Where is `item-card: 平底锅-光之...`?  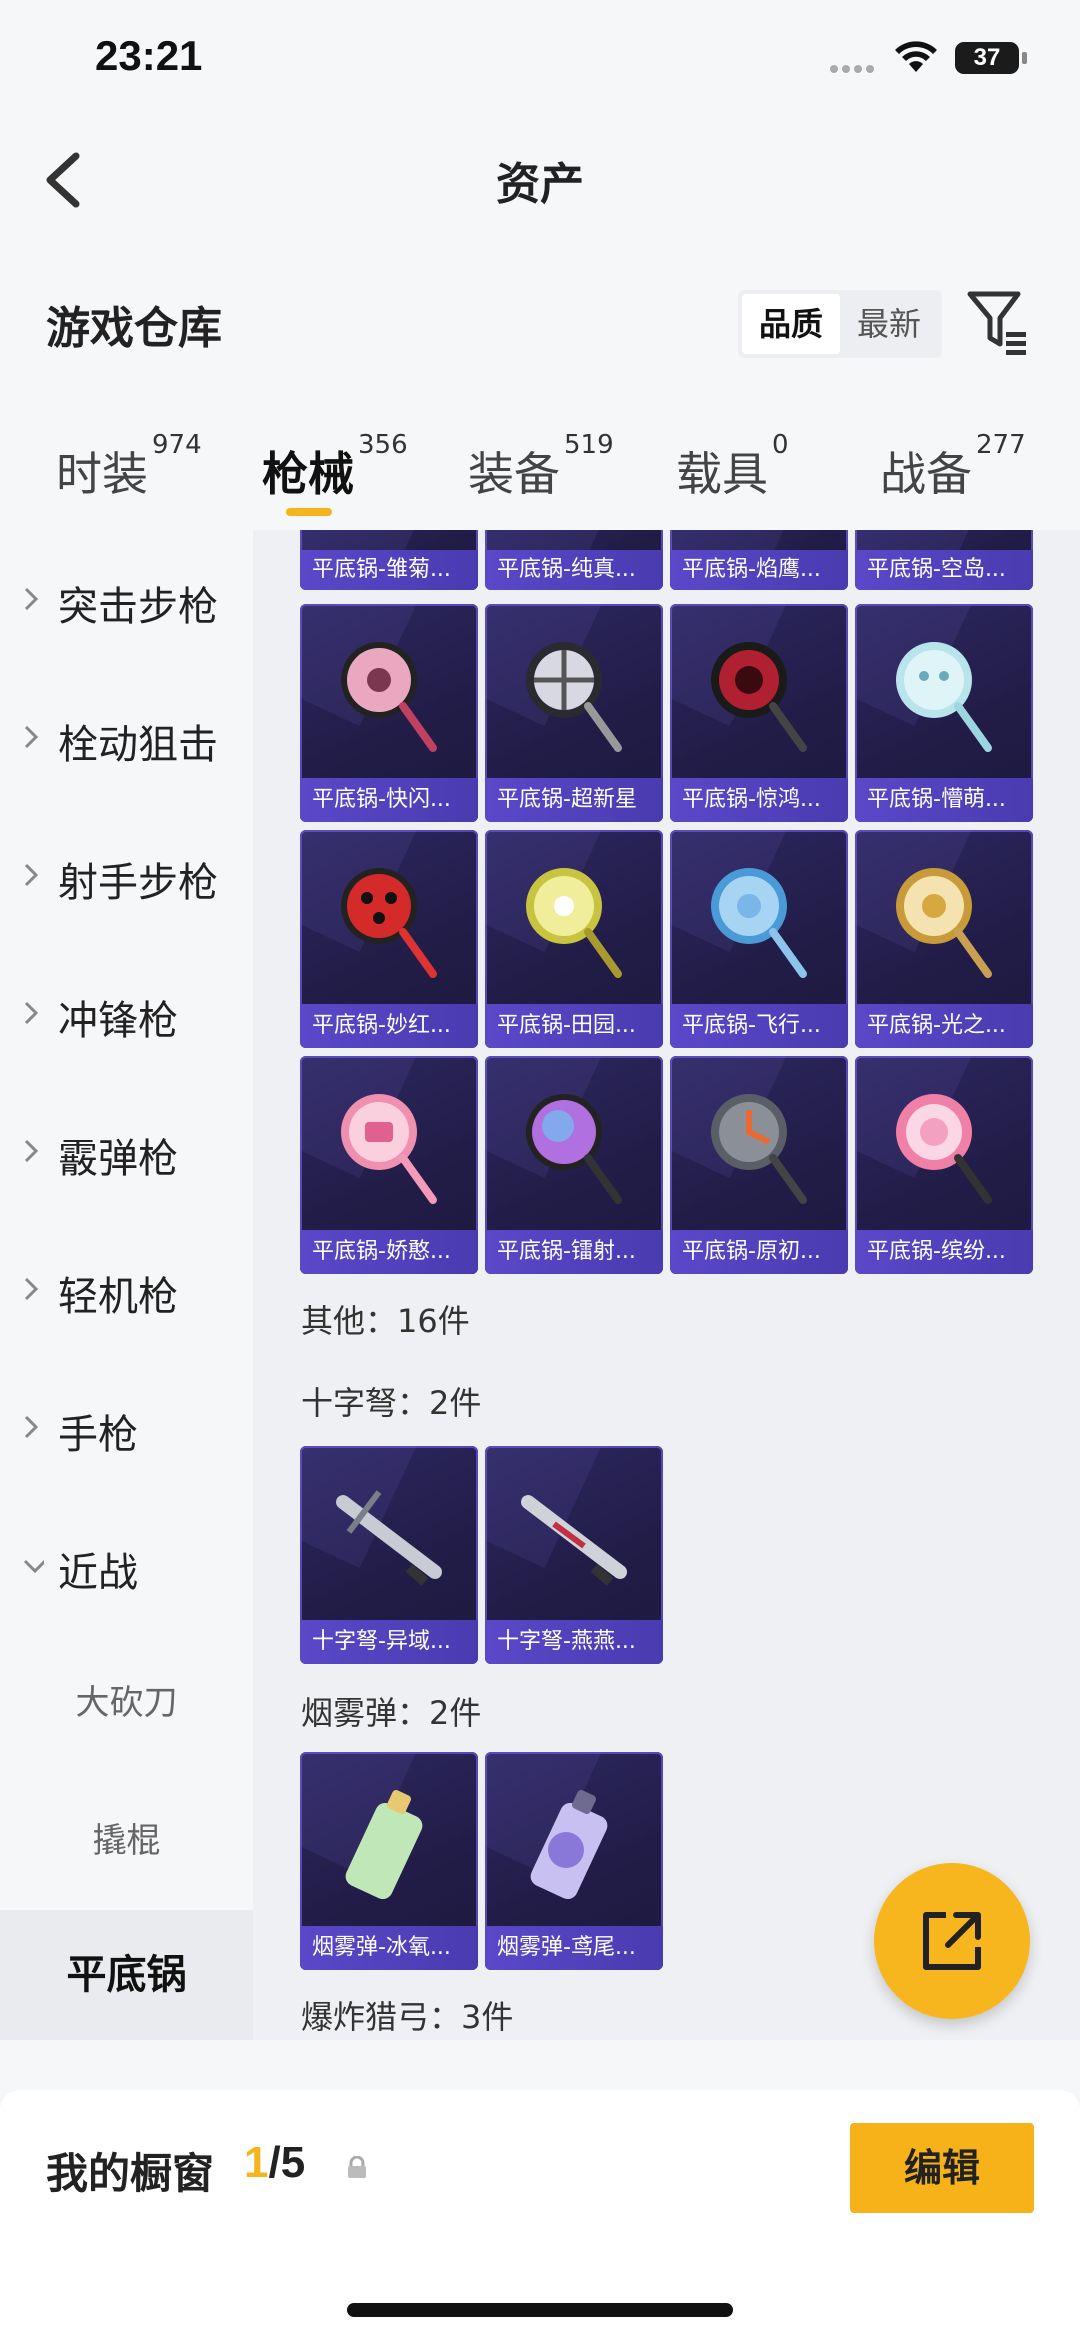 item-card: 平底锅-光之... is located at coordinates (944, 939).